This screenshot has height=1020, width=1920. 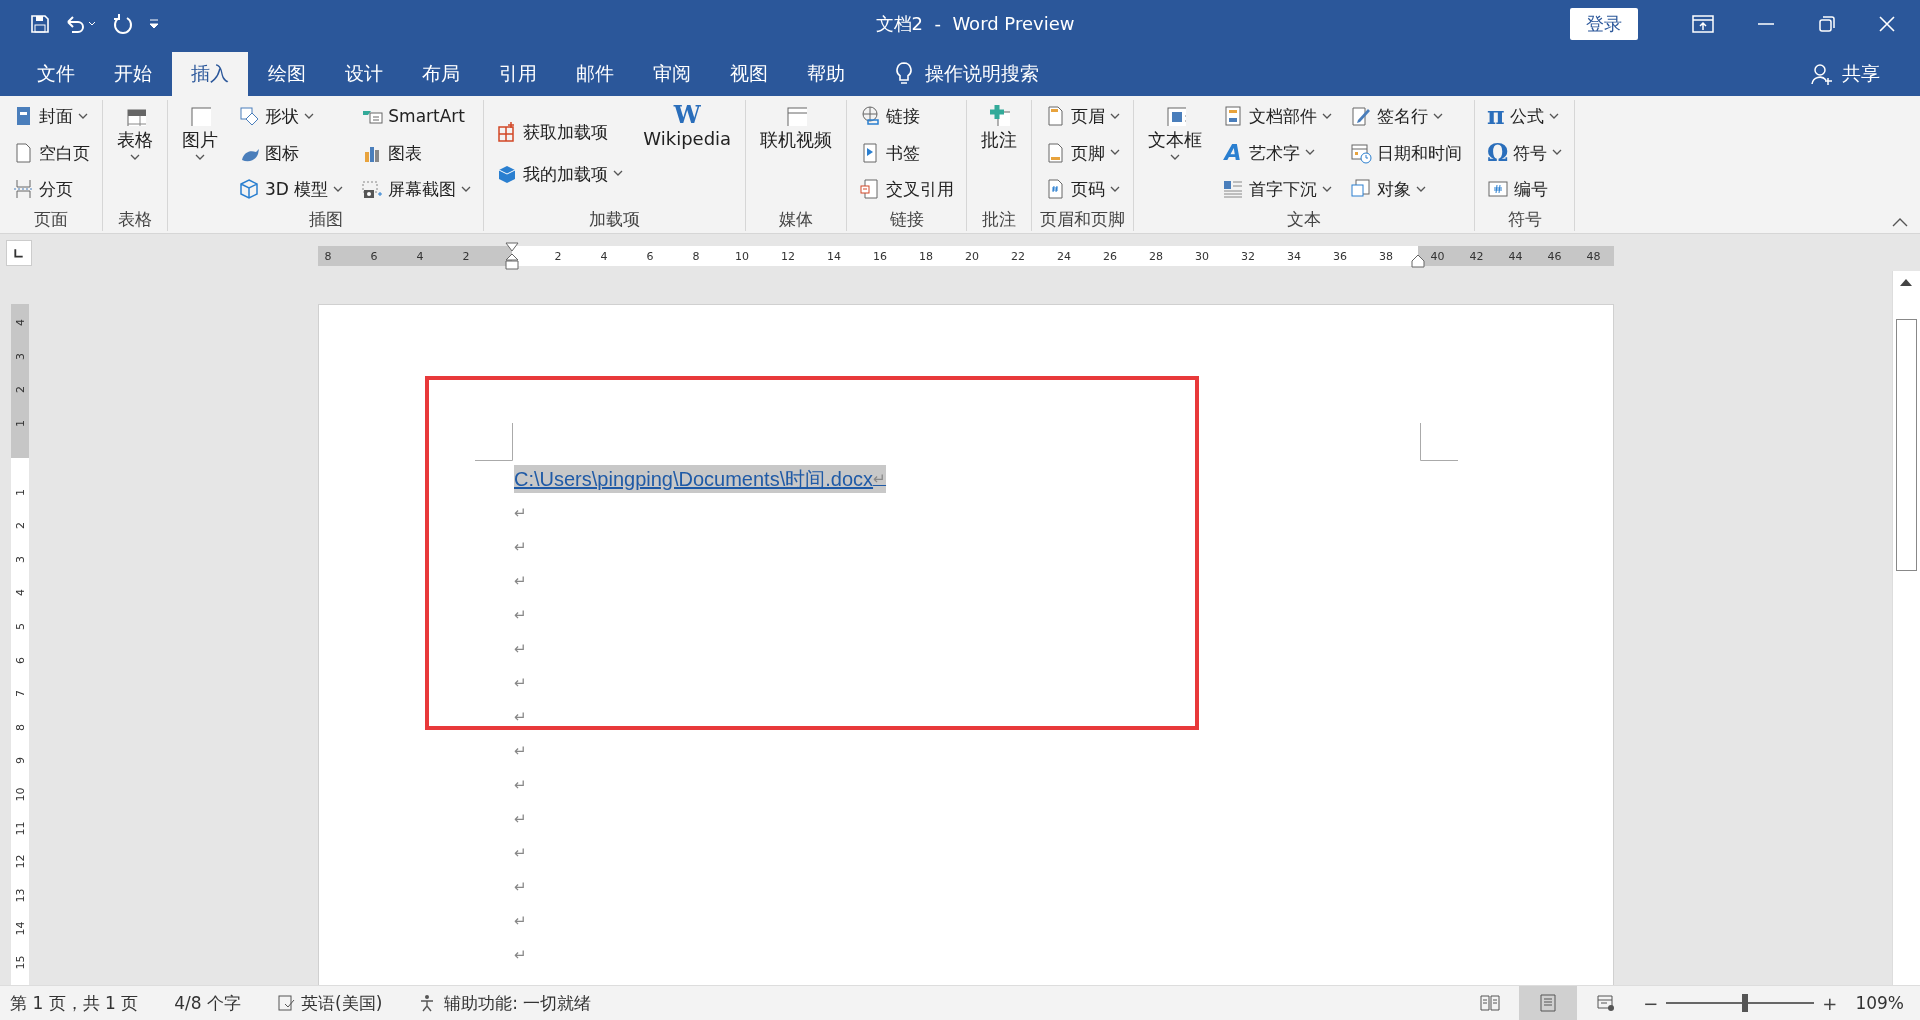 What do you see at coordinates (466, 256) in the screenshot?
I see `ruler-number: 2` at bounding box center [466, 256].